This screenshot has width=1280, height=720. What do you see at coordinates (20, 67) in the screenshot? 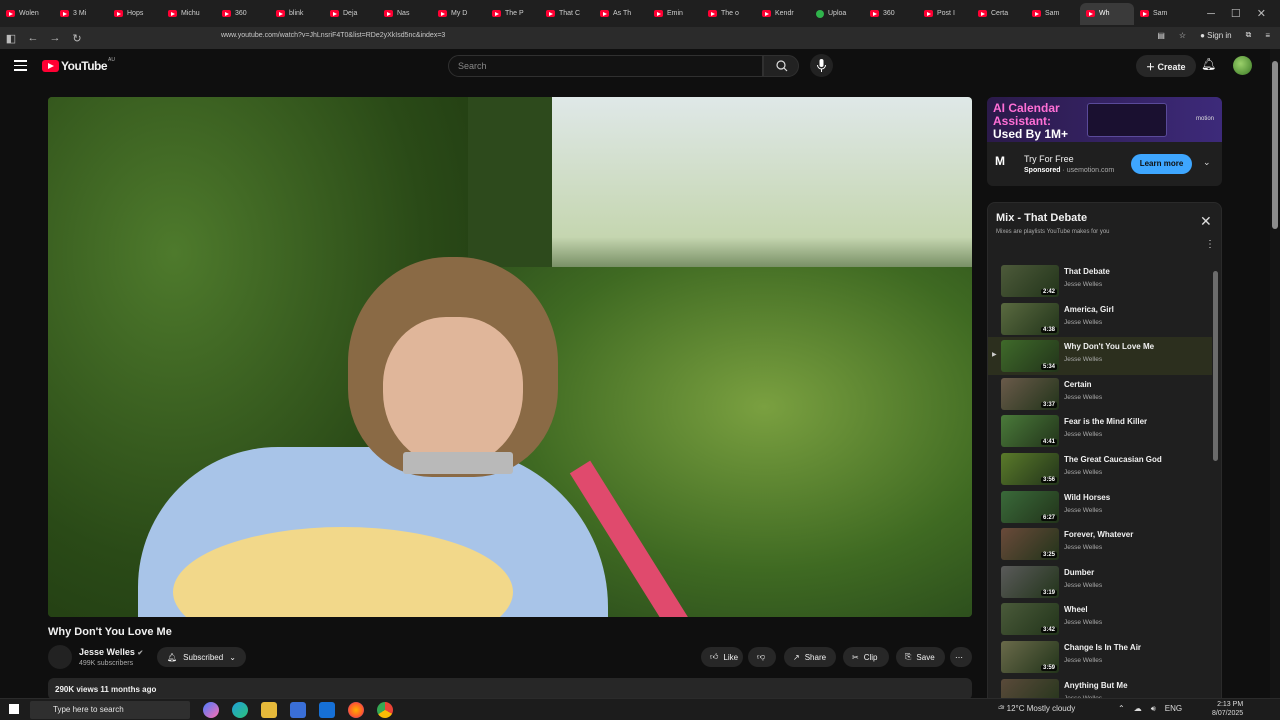
I see `menu-hamburger-icon` at bounding box center [20, 67].